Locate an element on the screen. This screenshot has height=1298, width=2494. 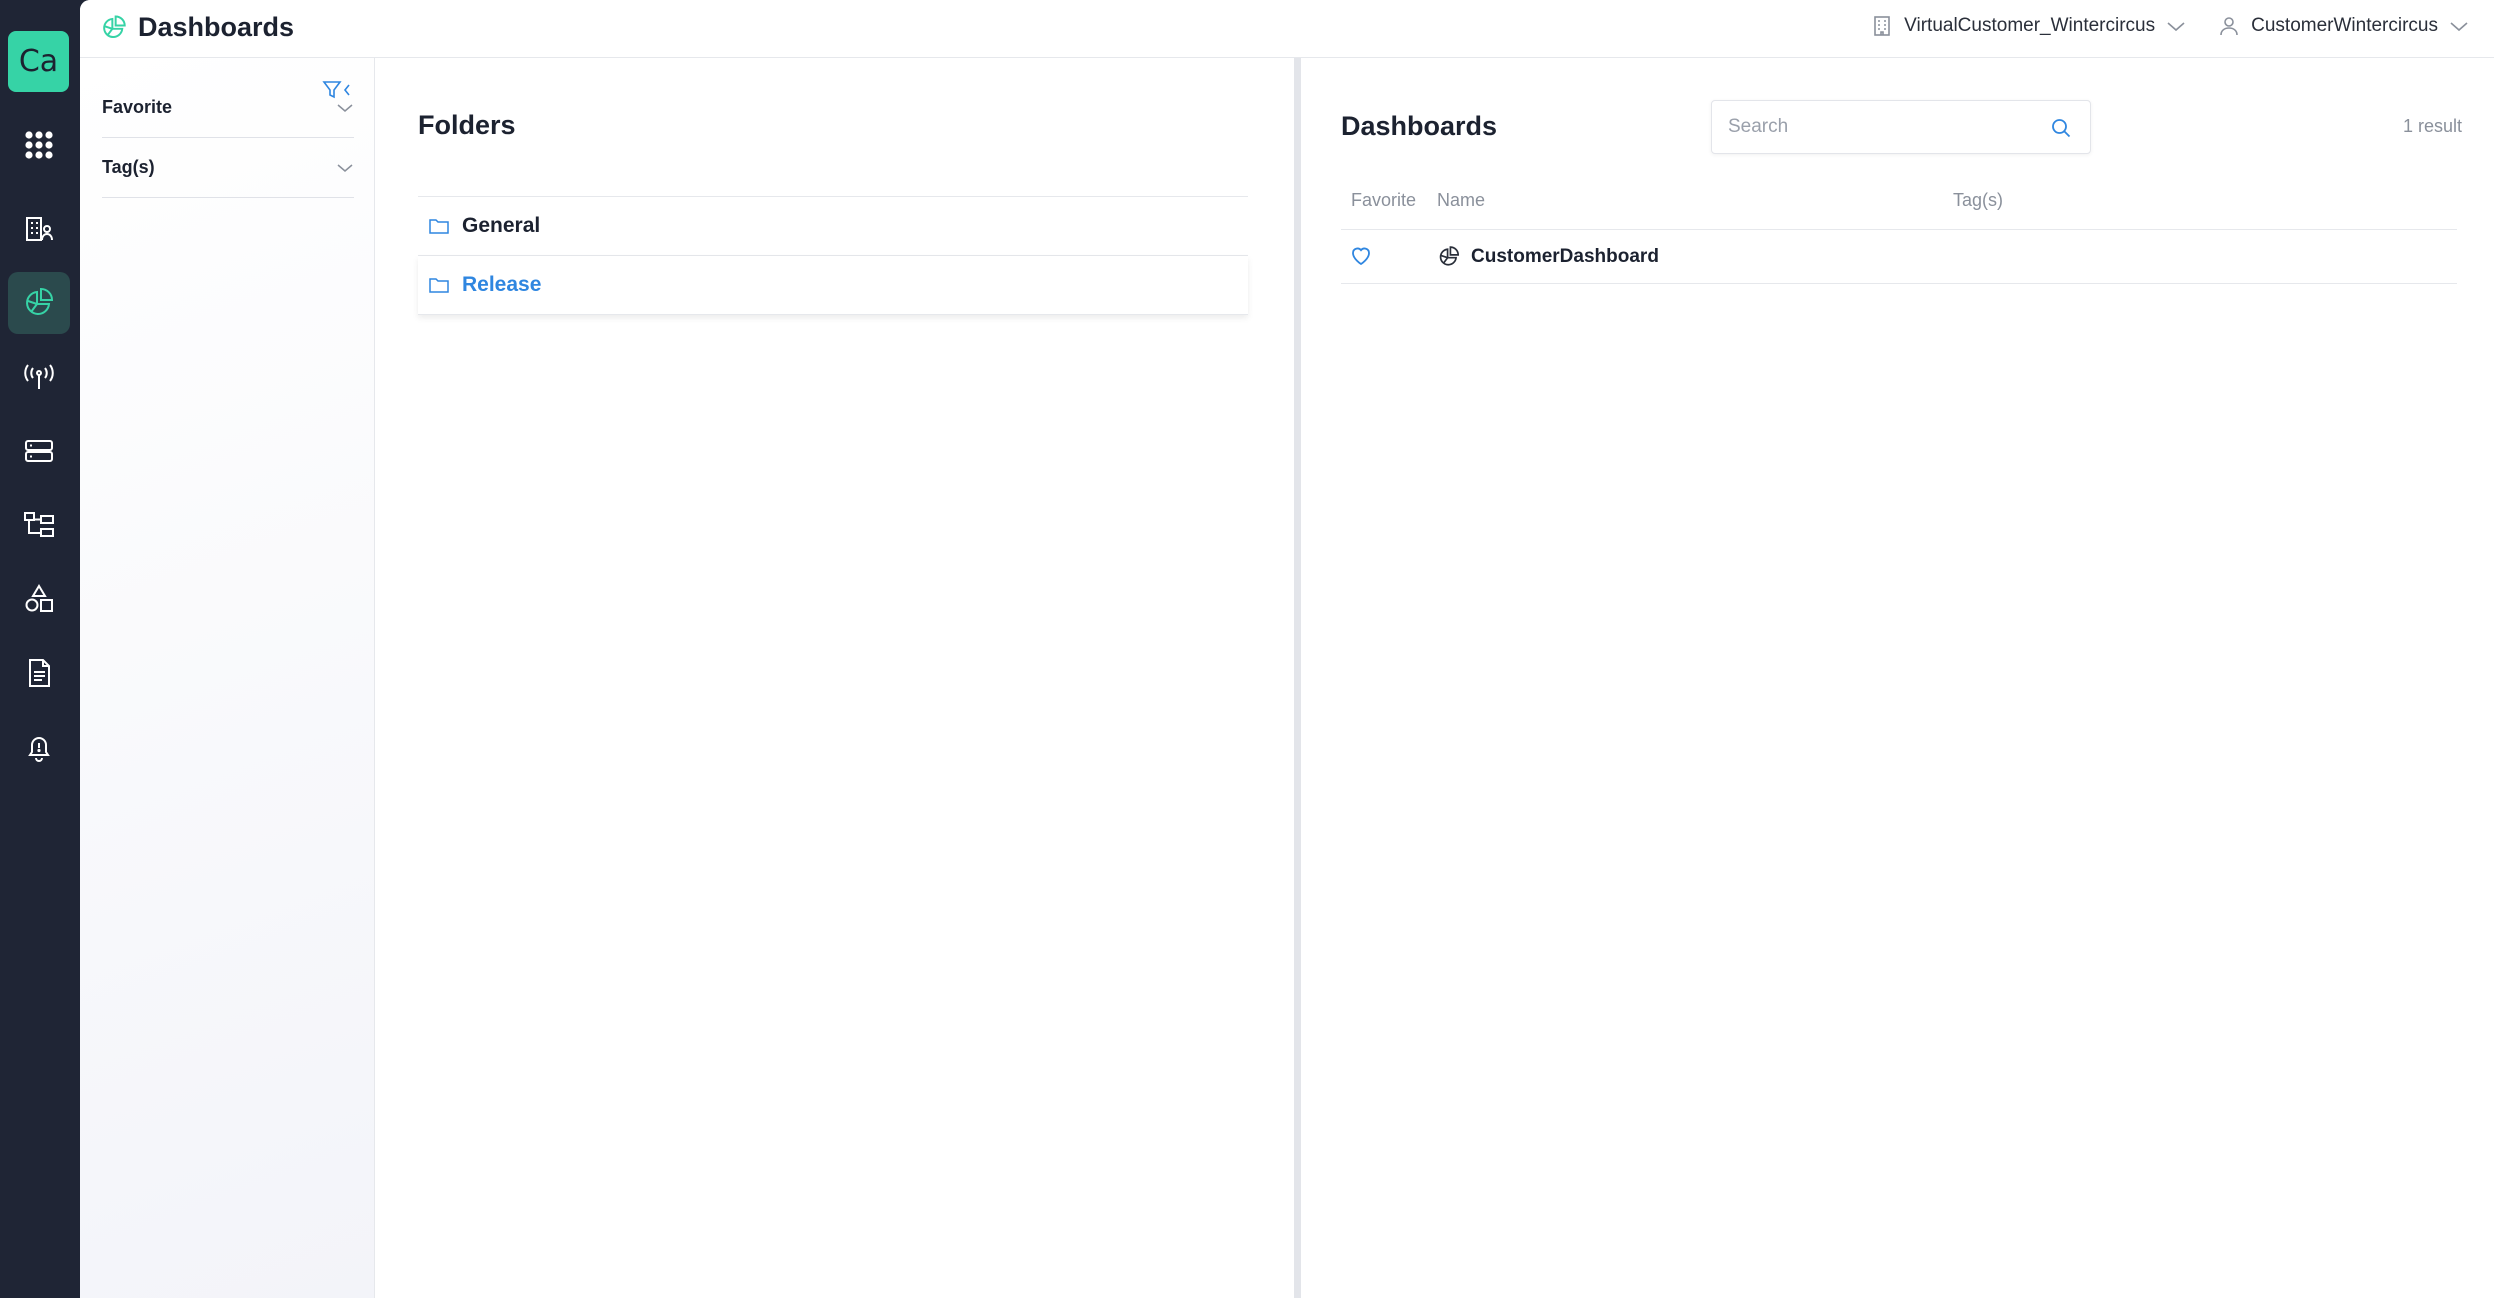
nav-alarms is located at coordinates (39, 747).